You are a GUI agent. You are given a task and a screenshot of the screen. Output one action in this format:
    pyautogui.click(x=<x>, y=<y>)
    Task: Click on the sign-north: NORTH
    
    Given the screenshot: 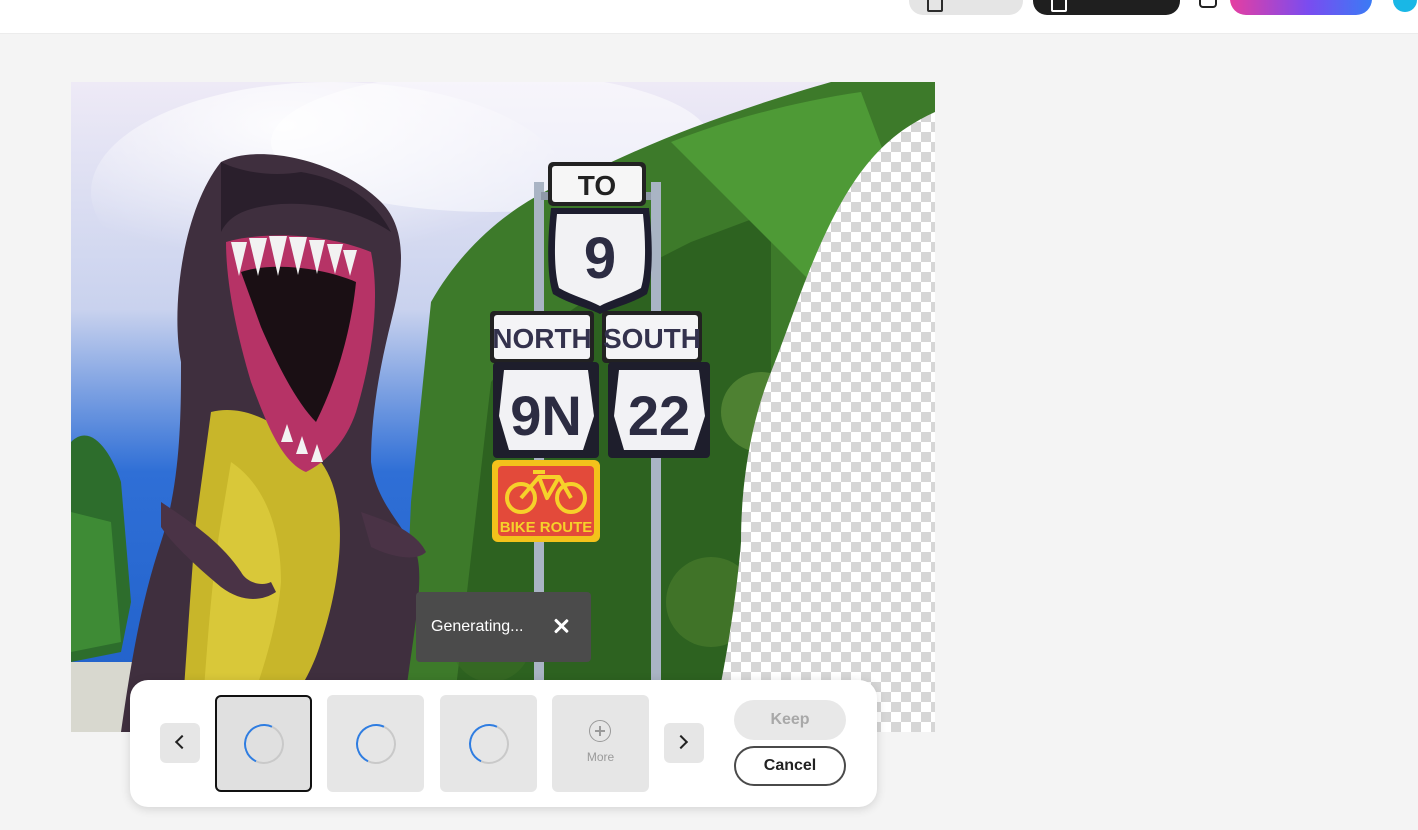 What is the action you would take?
    pyautogui.click(x=542, y=338)
    